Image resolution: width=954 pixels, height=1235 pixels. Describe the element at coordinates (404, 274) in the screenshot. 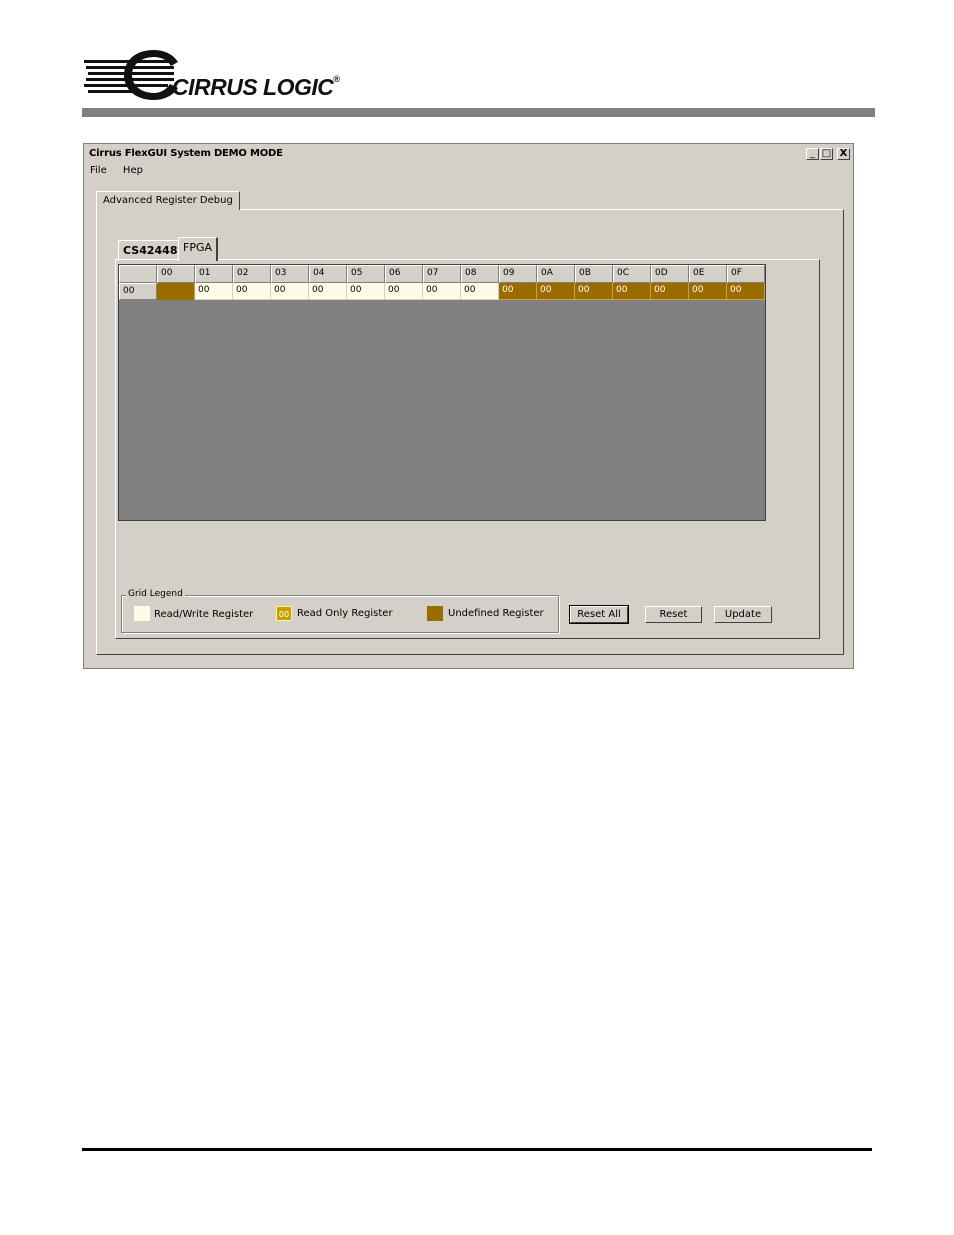

I see `column-header: 06` at that location.